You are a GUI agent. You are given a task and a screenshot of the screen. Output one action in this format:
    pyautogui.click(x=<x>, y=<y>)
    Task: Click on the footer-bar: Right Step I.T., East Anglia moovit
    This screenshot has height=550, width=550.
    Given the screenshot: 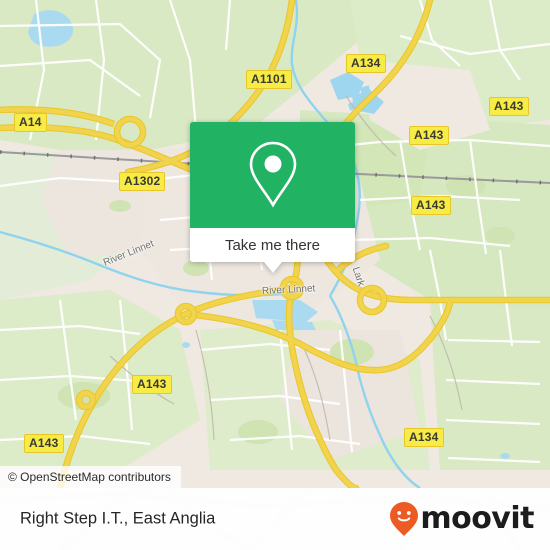 What is the action you would take?
    pyautogui.click(x=275, y=519)
    